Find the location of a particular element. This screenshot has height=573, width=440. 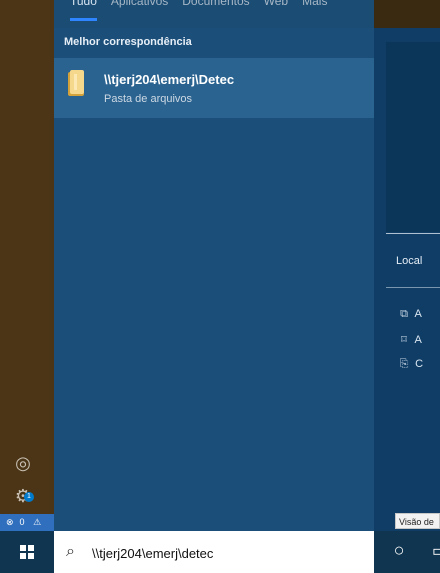

task-view-icon: ▭ is located at coordinates (436, 552).